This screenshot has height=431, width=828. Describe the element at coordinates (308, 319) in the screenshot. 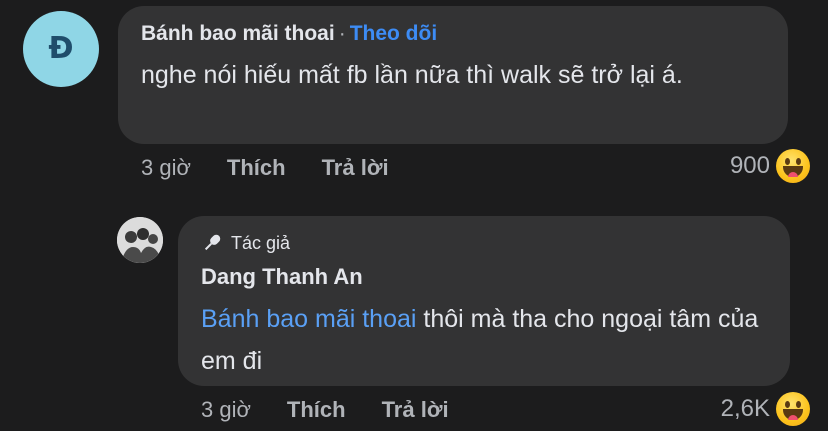

I see `mention-link: Bánh bao mãi thoai` at that location.